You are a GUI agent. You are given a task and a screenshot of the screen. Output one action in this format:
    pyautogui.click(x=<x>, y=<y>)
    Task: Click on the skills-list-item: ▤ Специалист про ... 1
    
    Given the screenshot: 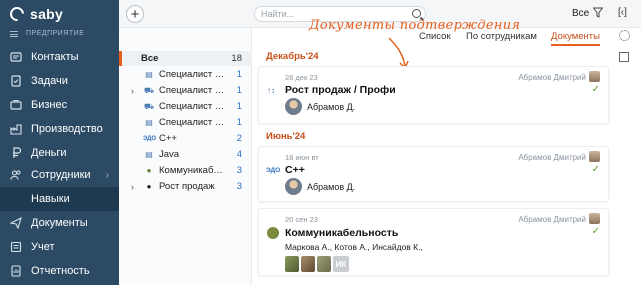 What is the action you would take?
    pyautogui.click(x=185, y=122)
    